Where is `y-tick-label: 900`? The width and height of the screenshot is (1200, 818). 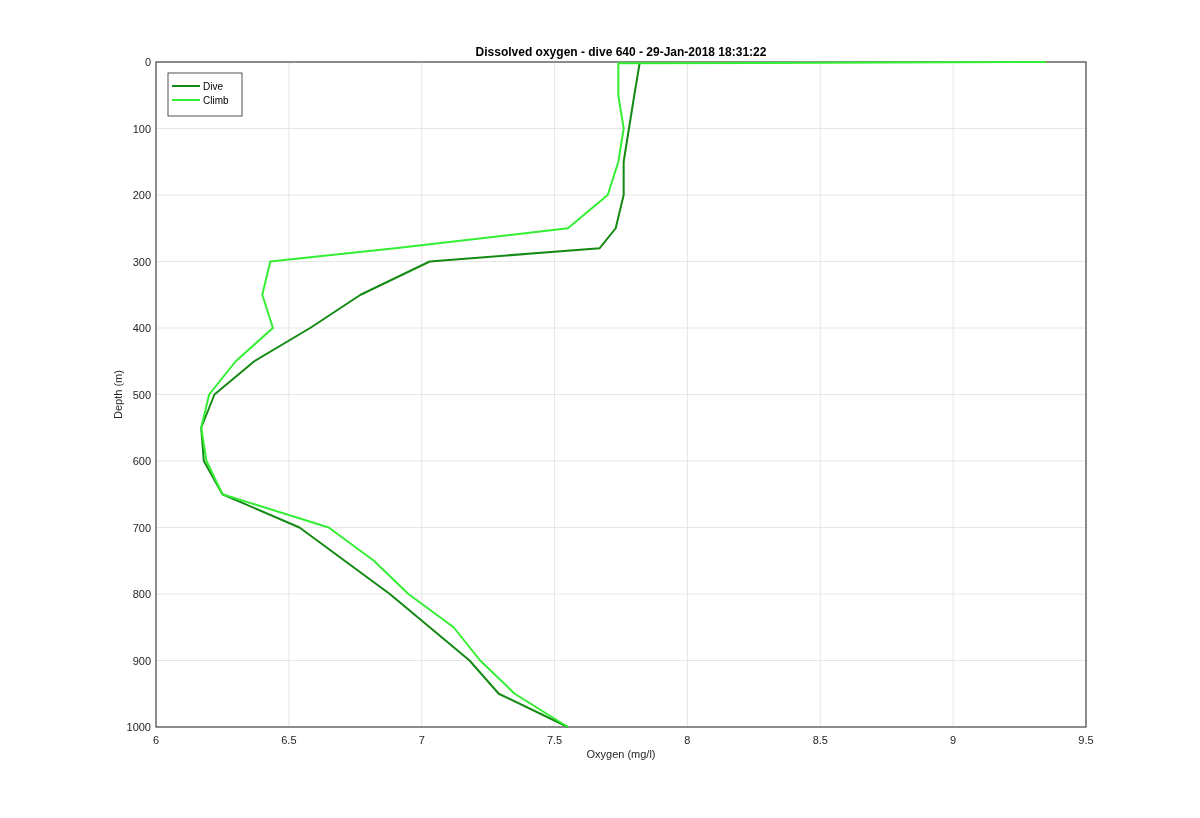 y-tick-label: 900 is located at coordinates (141, 660).